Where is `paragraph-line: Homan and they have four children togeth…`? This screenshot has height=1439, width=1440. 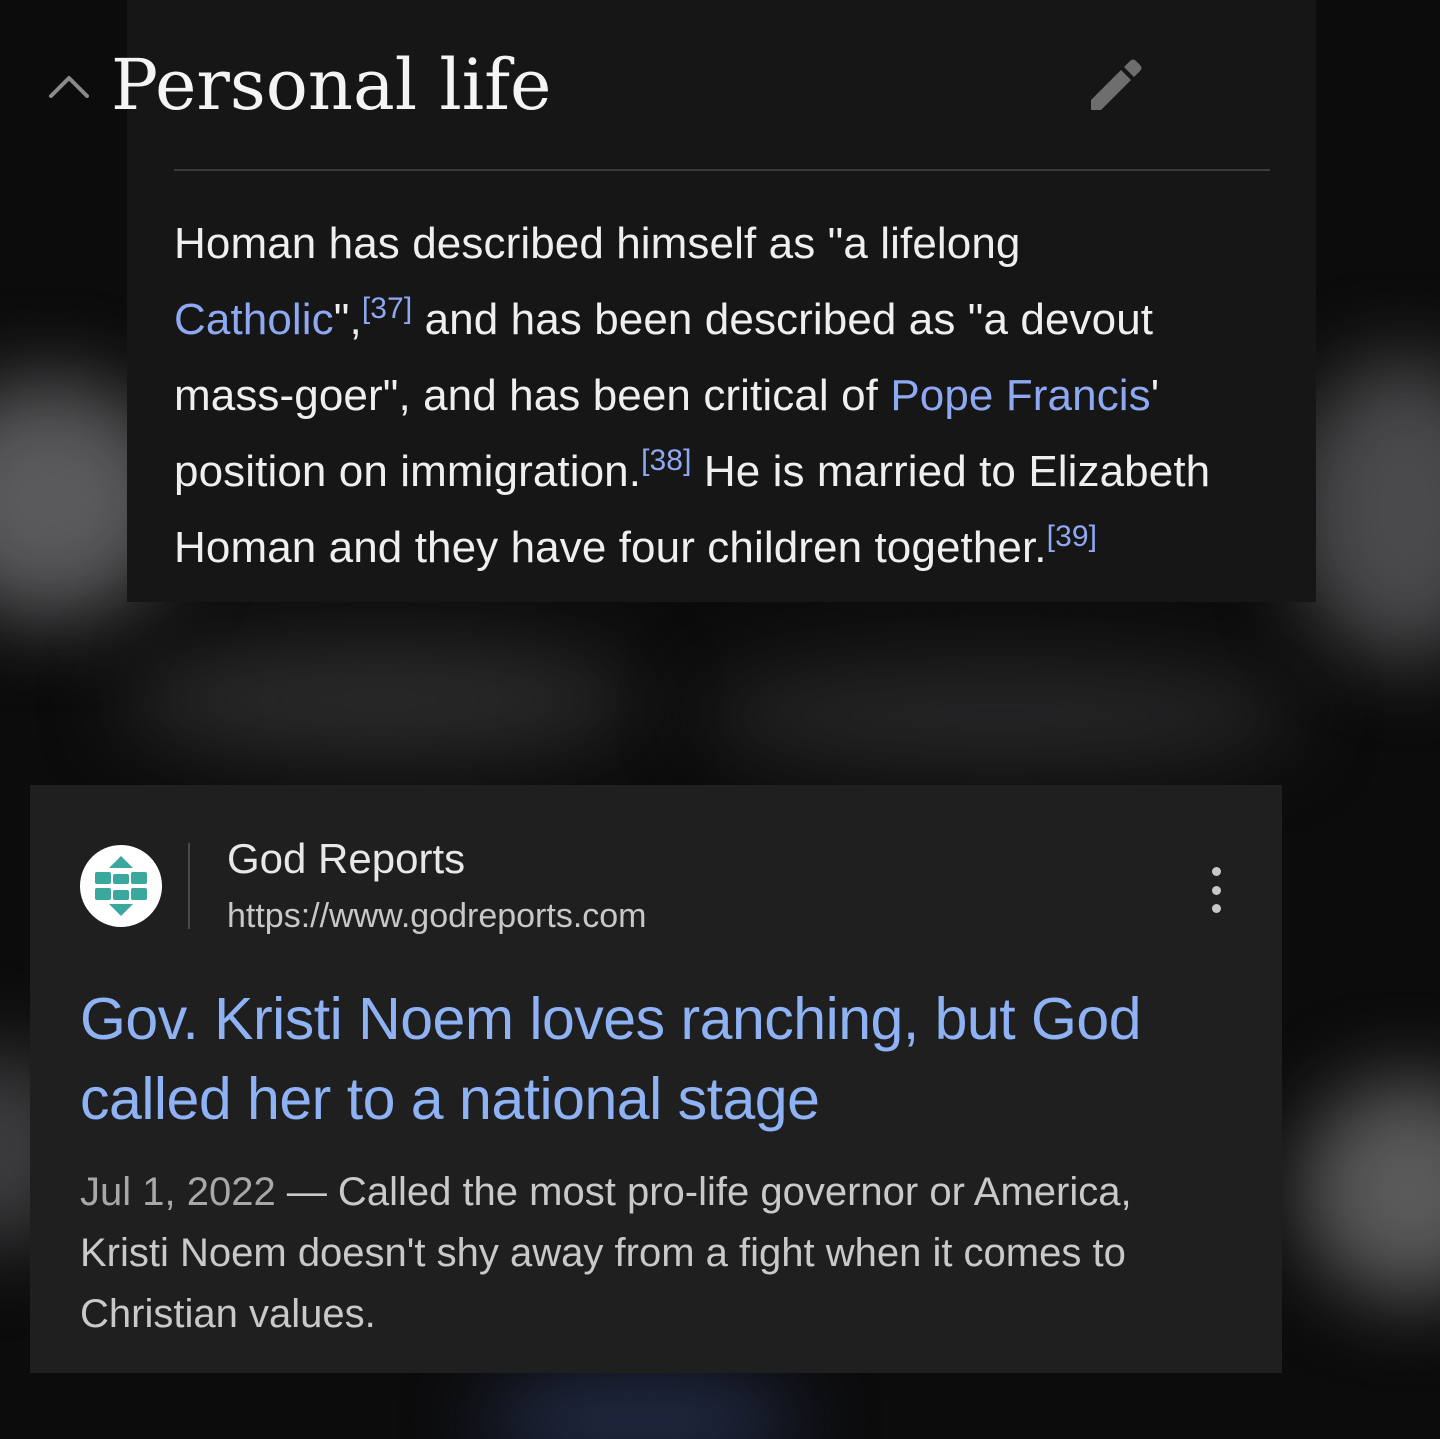 paragraph-line: Homan and they have four children togeth… is located at coordinates (729, 548).